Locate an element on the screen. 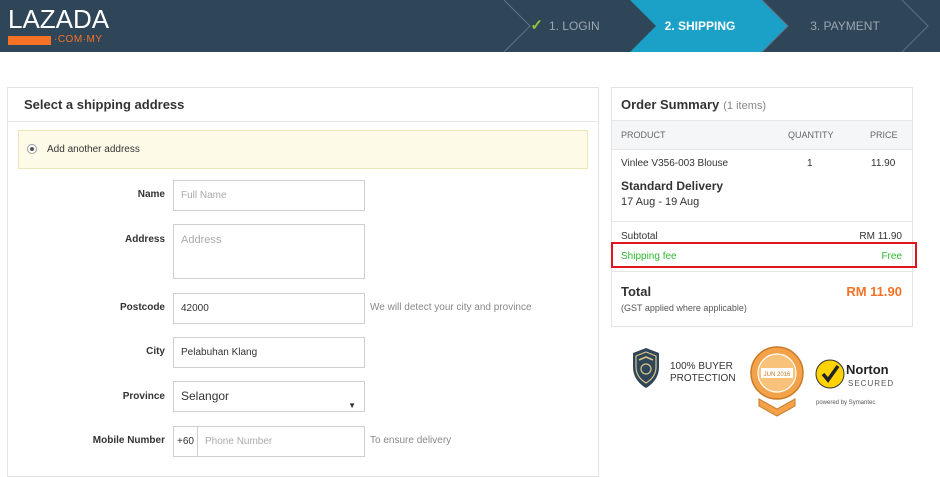 The width and height of the screenshot is (940, 477). lazada-logo: LAZADA ·COM·MY is located at coordinates (58, 25).